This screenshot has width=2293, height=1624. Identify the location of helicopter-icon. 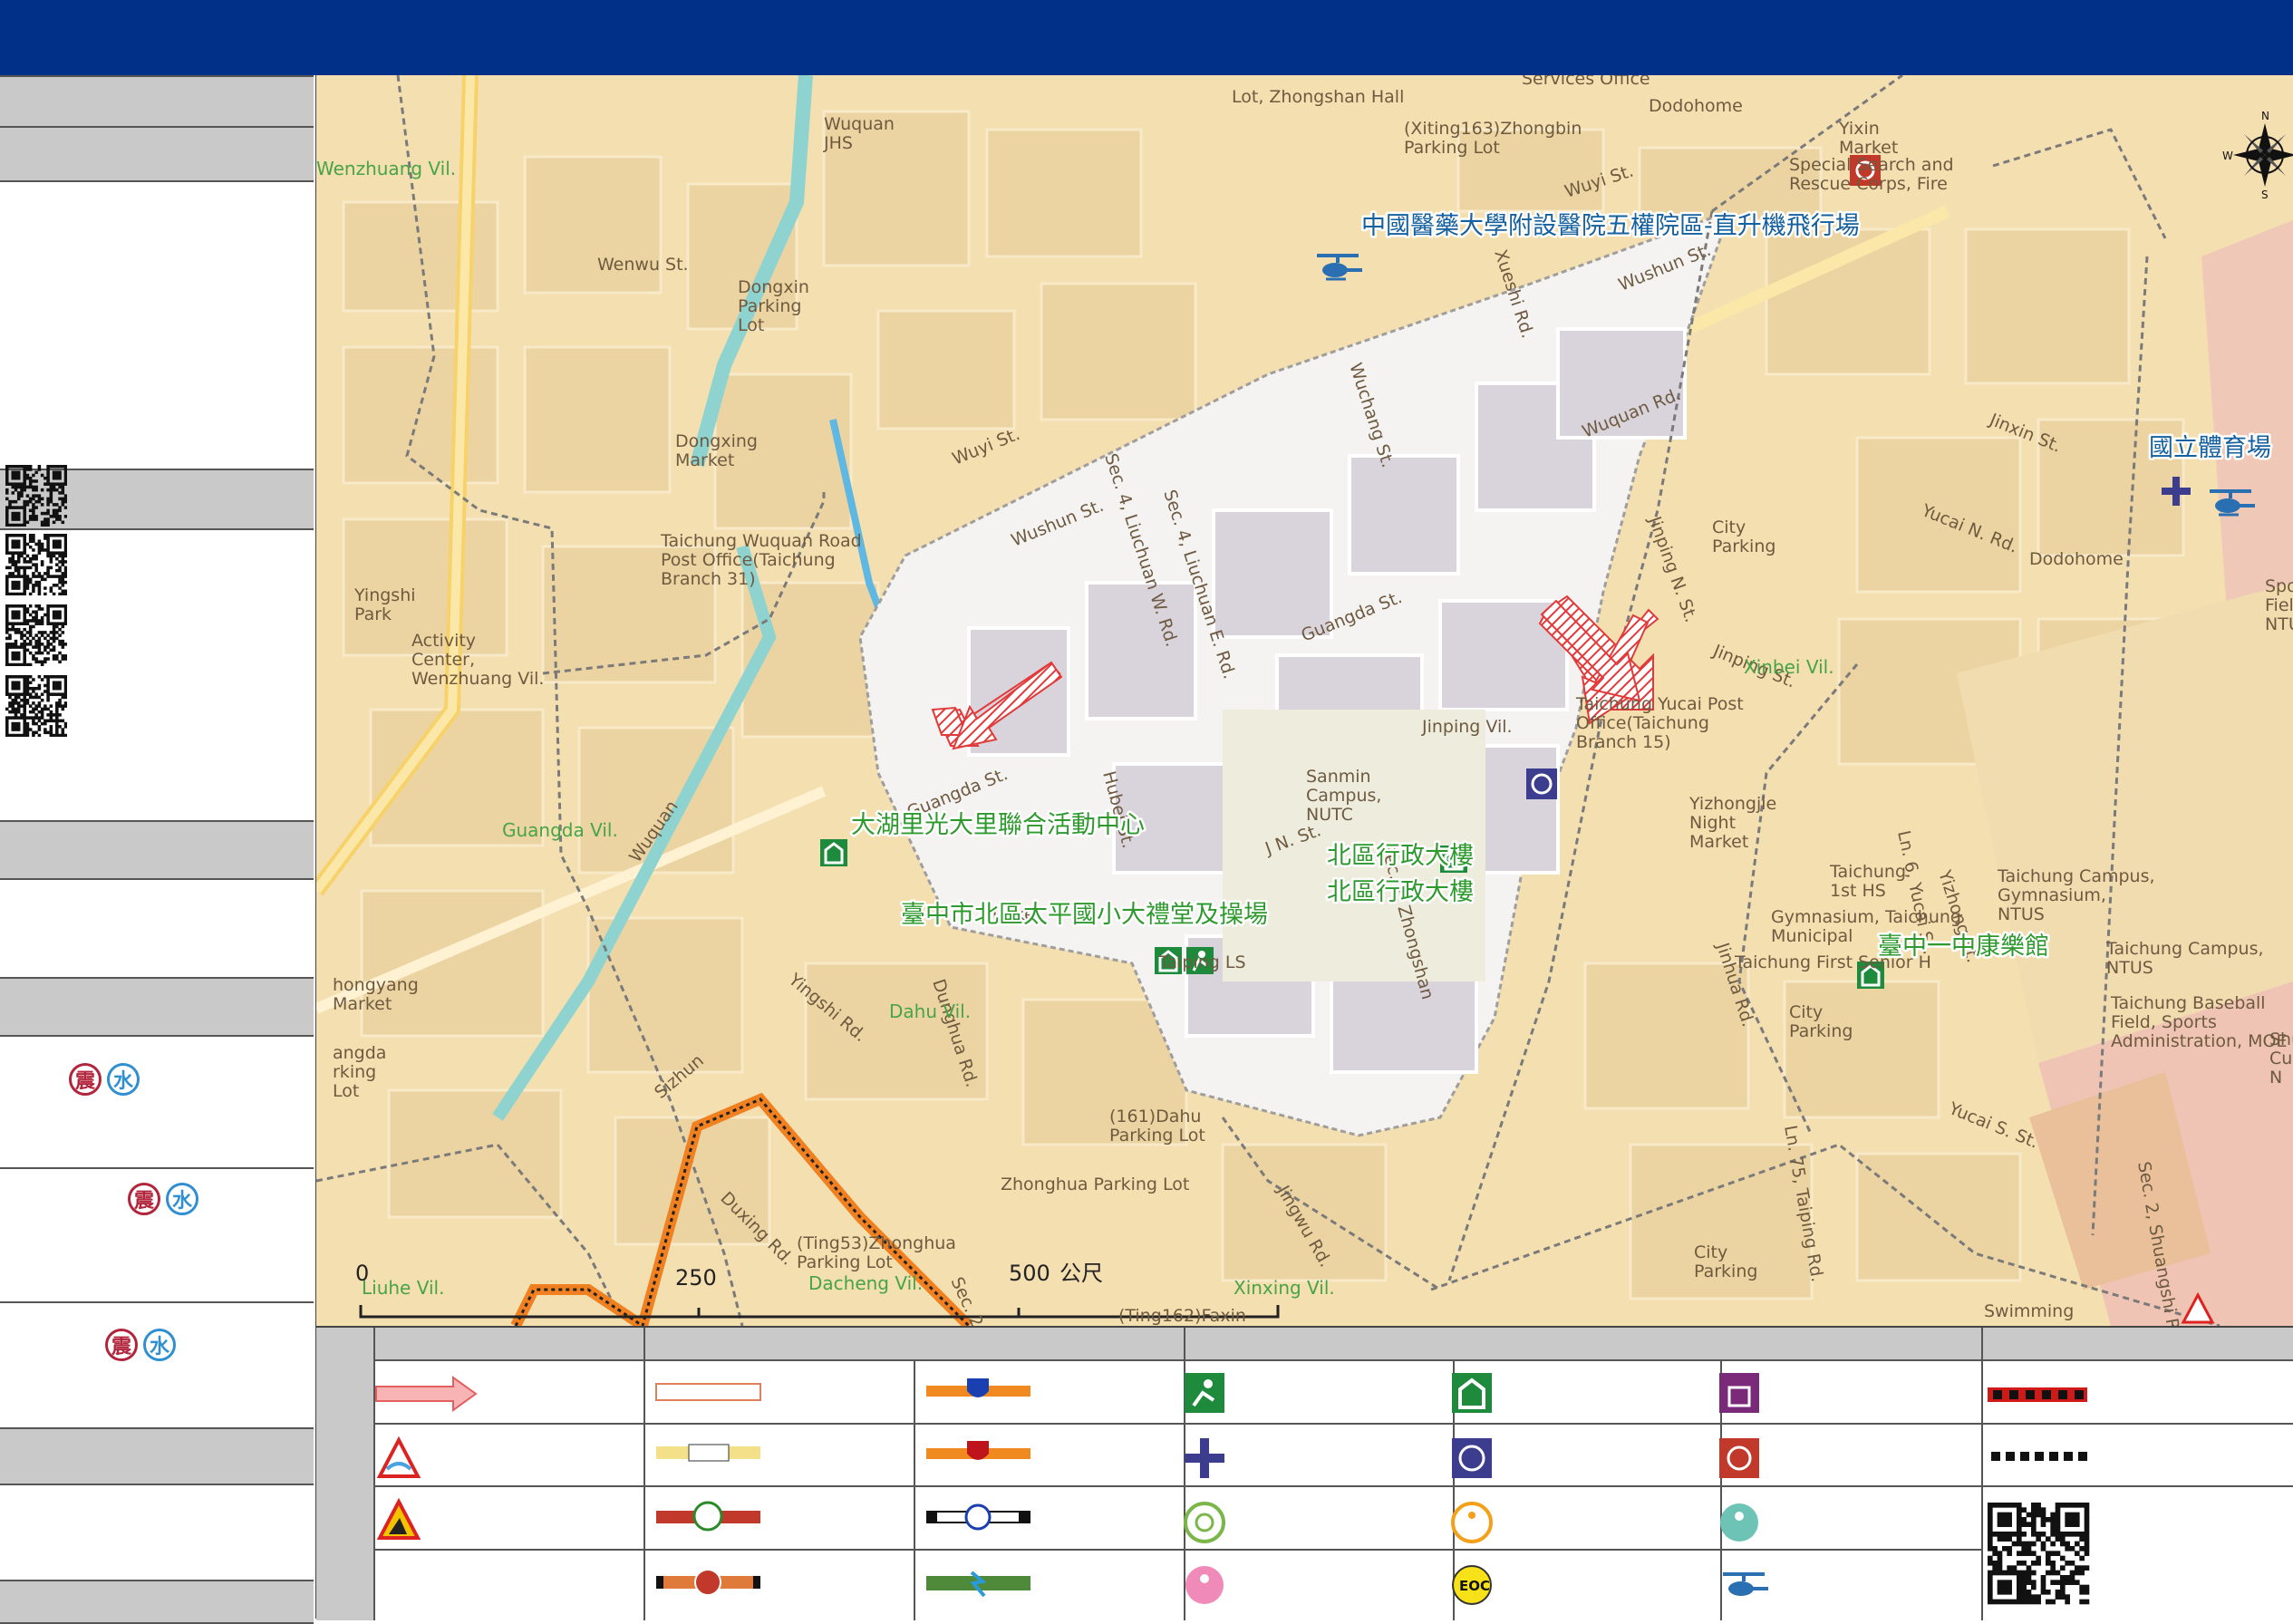
(1339, 267).